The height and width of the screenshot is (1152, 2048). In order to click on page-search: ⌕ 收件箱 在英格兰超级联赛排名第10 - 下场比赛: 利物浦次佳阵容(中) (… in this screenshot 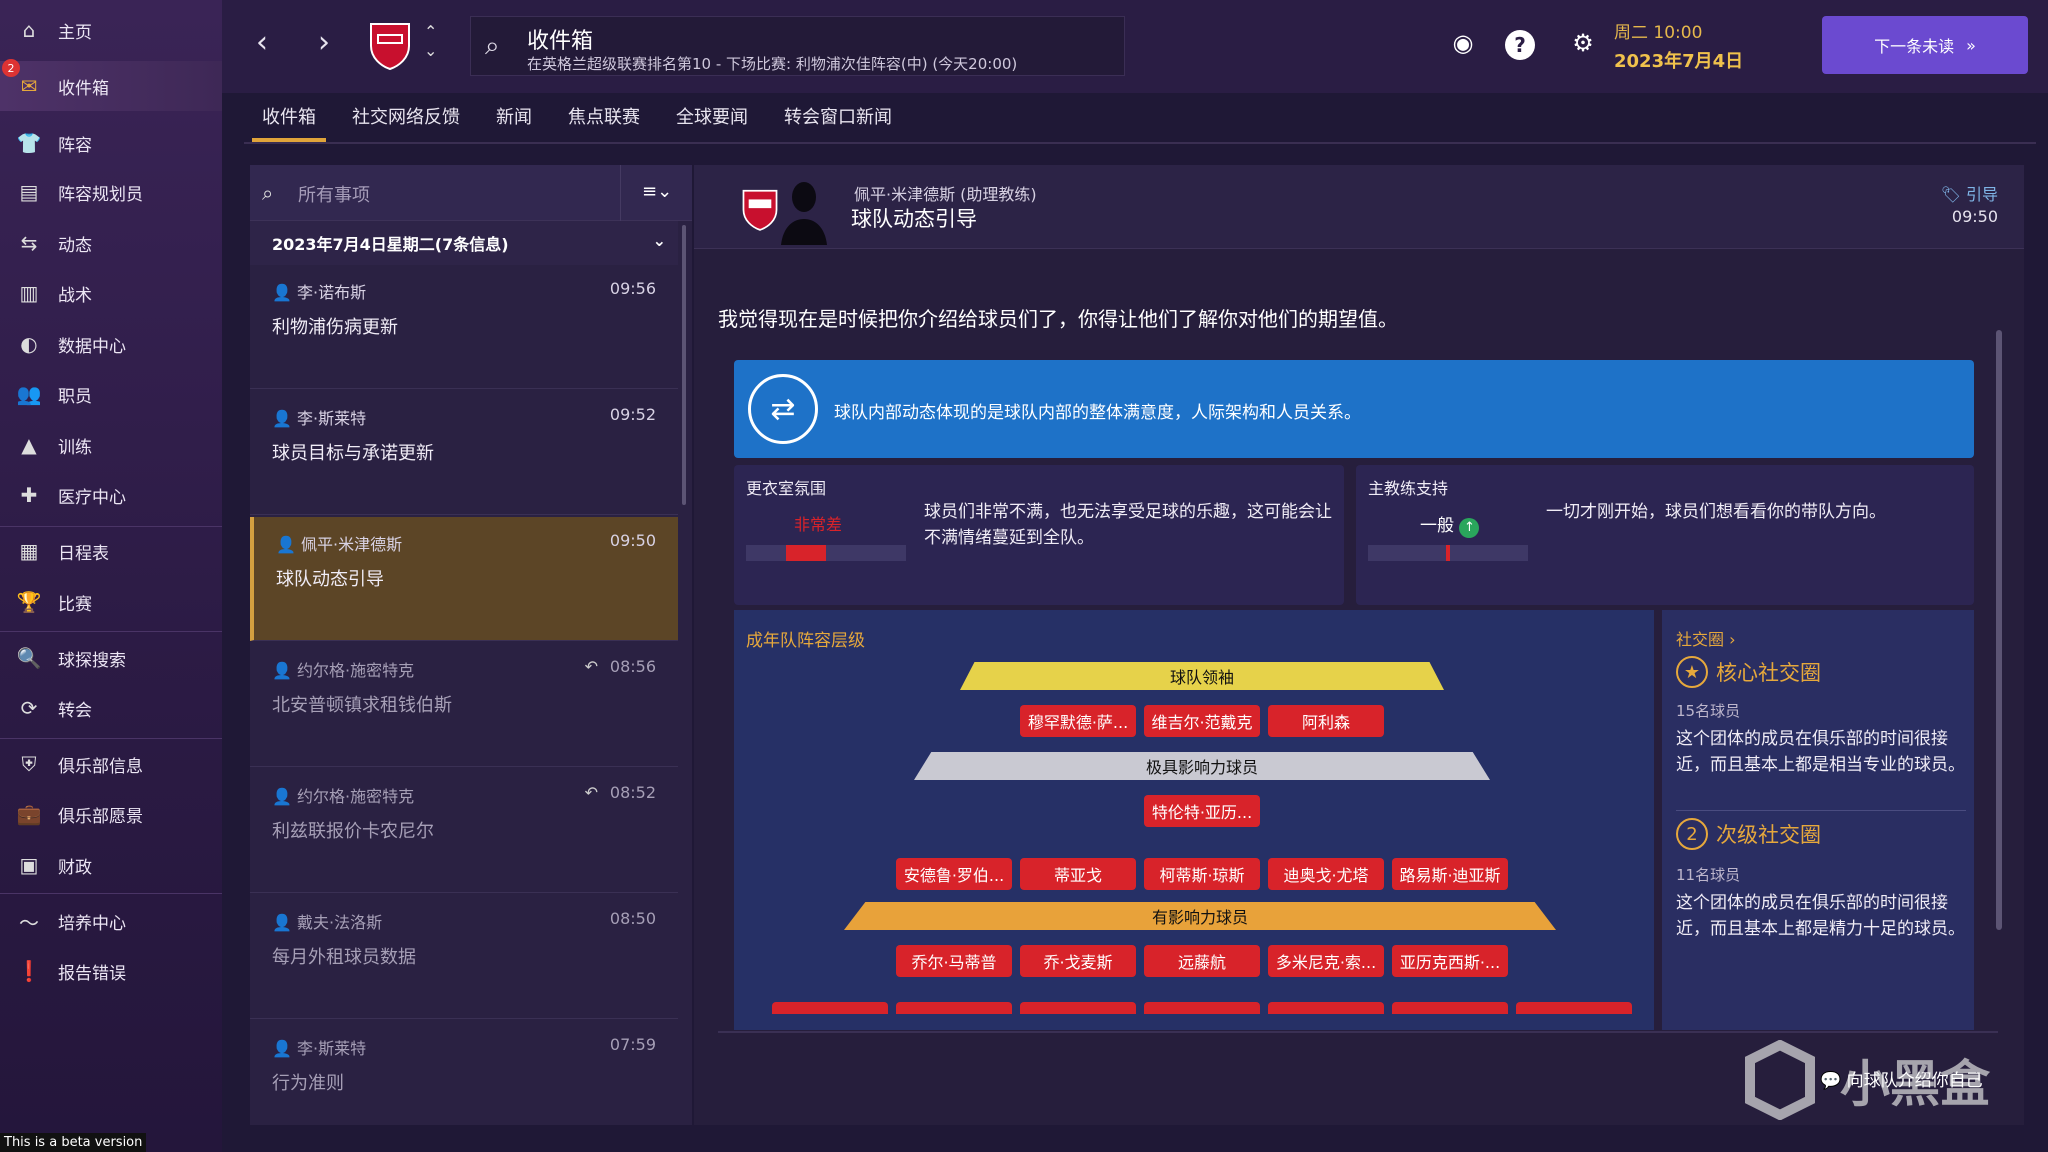, I will do `click(797, 46)`.